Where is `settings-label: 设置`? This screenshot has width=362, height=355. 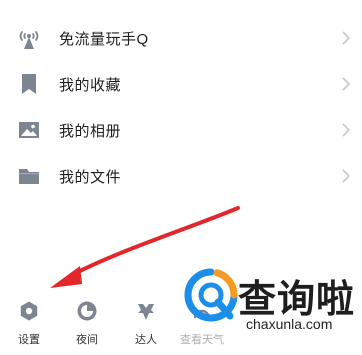 settings-label: 设置 is located at coordinates (29, 340).